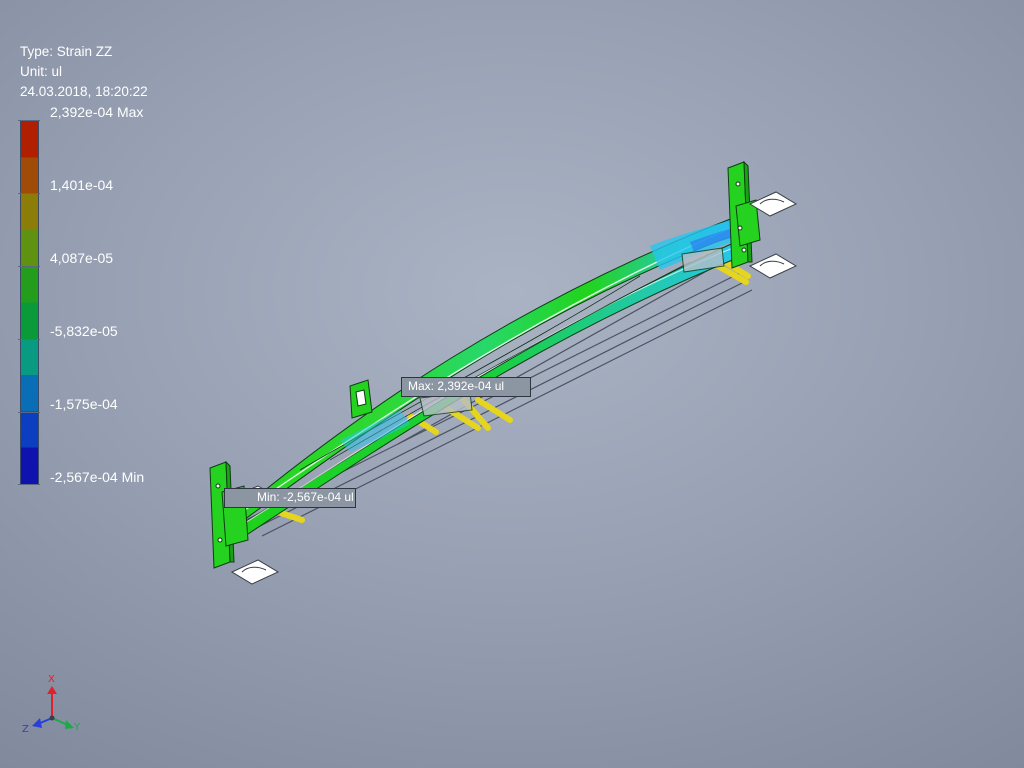  Describe the element at coordinates (52, 690) in the screenshot. I see `triad-x-arrow` at that location.